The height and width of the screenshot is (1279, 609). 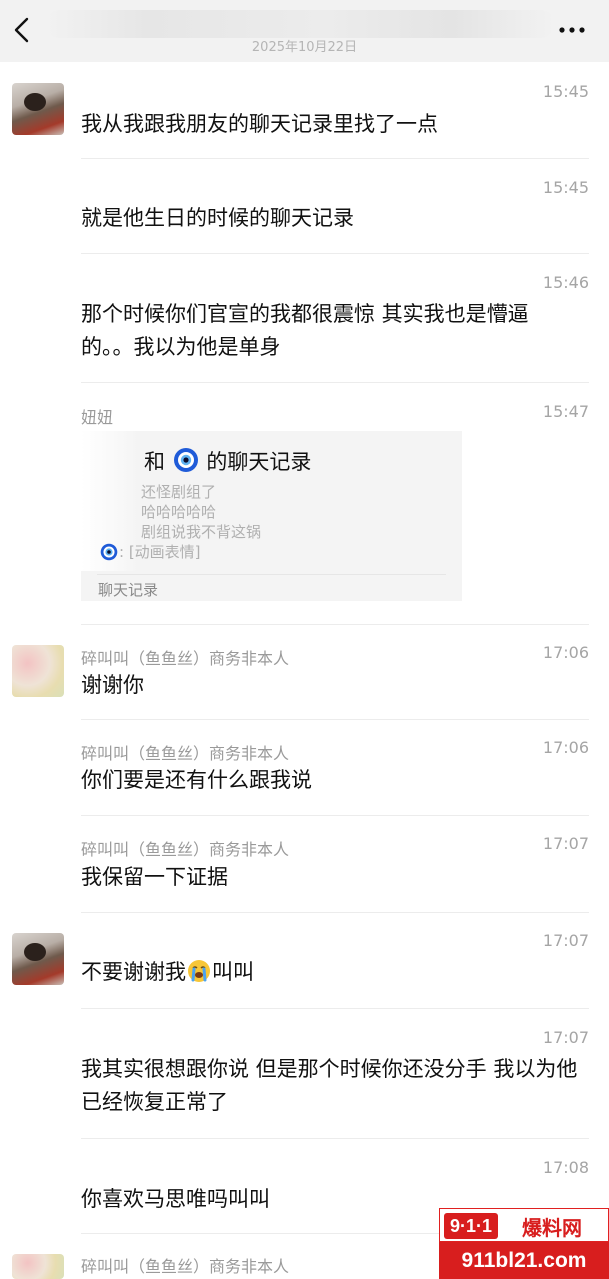 I want to click on message-text-part: 不要谢谢我, so click(x=133, y=972).